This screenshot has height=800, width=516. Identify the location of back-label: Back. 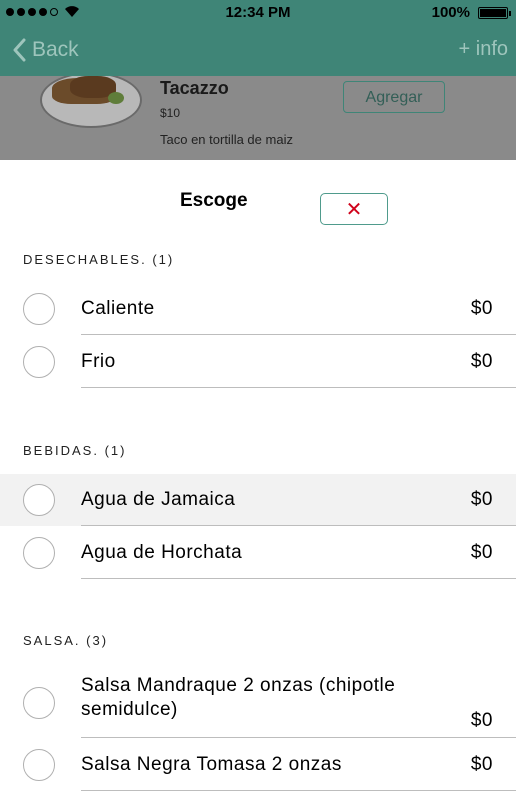
(55, 49).